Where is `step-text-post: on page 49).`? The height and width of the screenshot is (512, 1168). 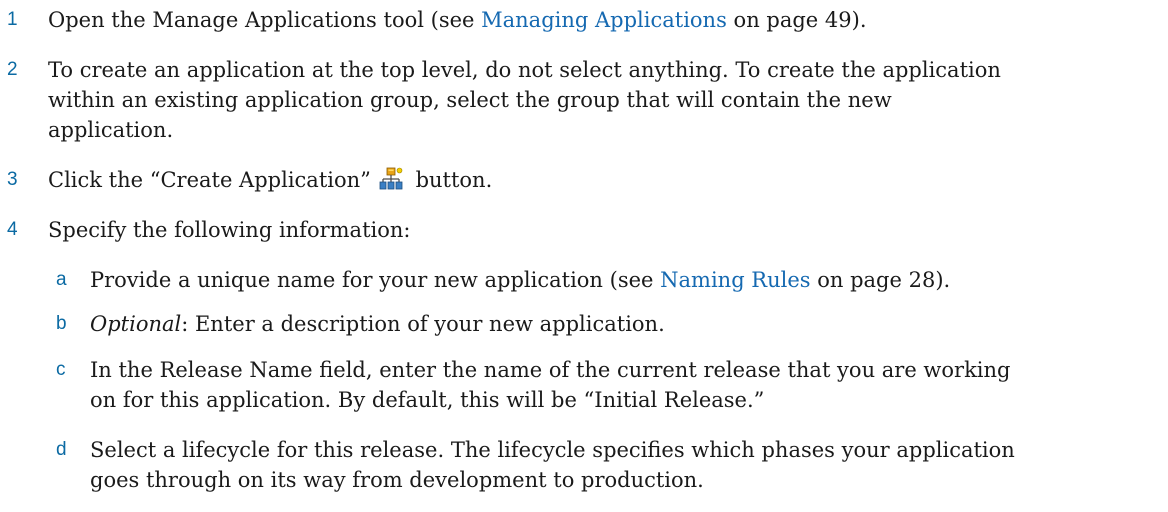
step-text-post: on page 49). is located at coordinates (796, 20).